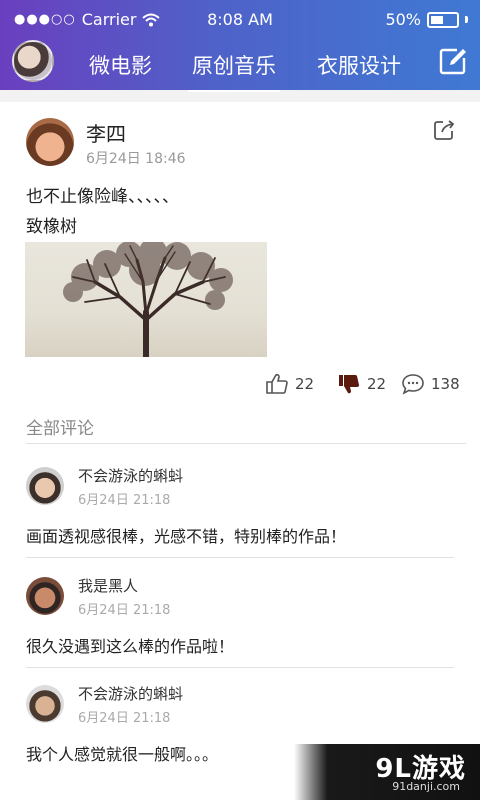 The width and height of the screenshot is (480, 800). Describe the element at coordinates (120, 65) in the screenshot. I see `tab-micro-film: 微电影` at that location.